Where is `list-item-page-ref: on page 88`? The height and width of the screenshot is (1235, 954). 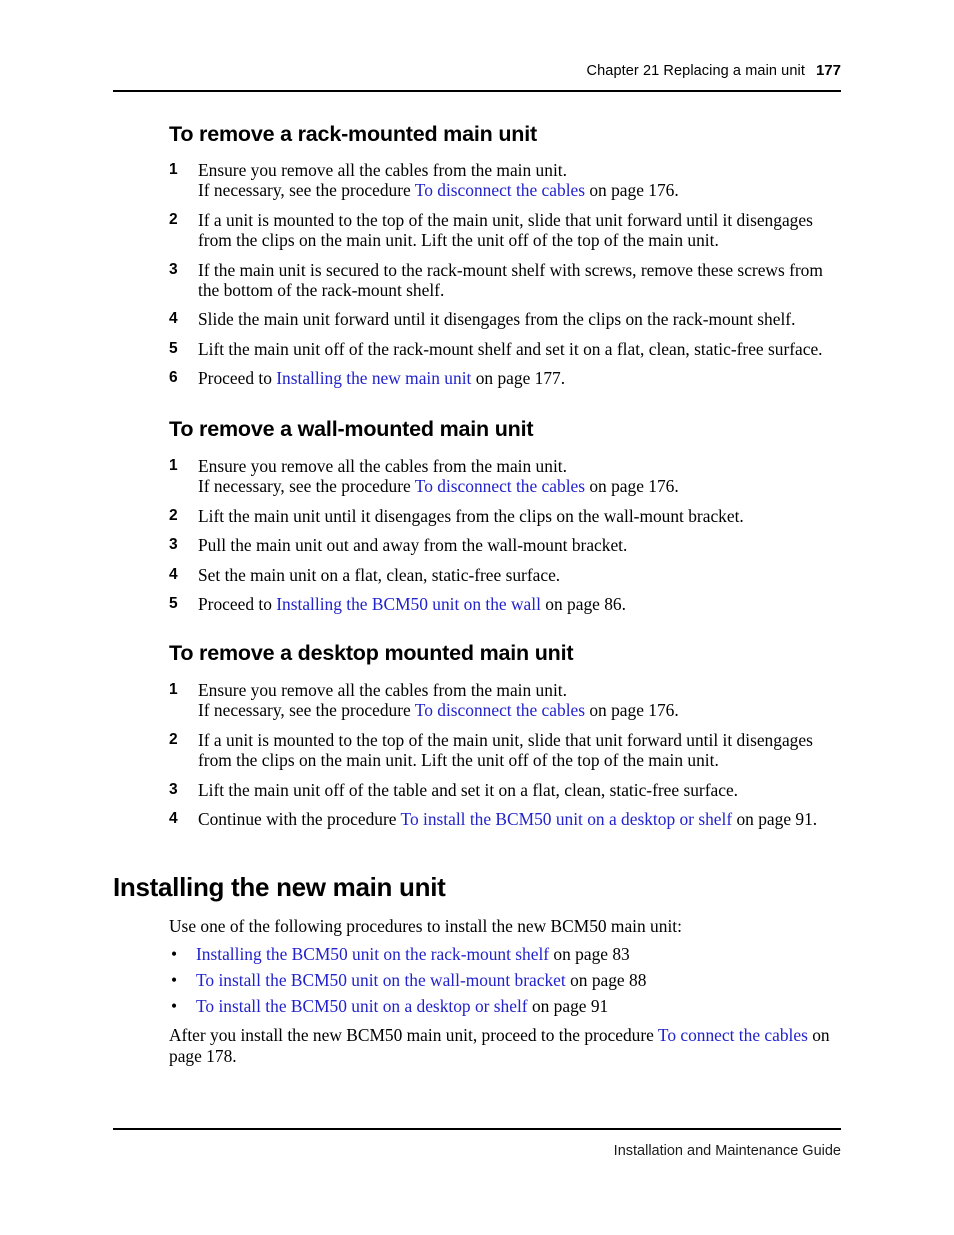 list-item-page-ref: on page 88 is located at coordinates (606, 980).